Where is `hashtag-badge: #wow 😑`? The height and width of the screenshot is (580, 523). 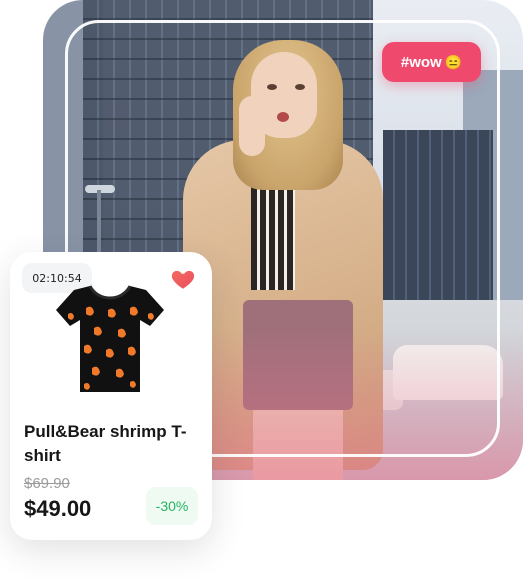 hashtag-badge: #wow 😑 is located at coordinates (431, 62).